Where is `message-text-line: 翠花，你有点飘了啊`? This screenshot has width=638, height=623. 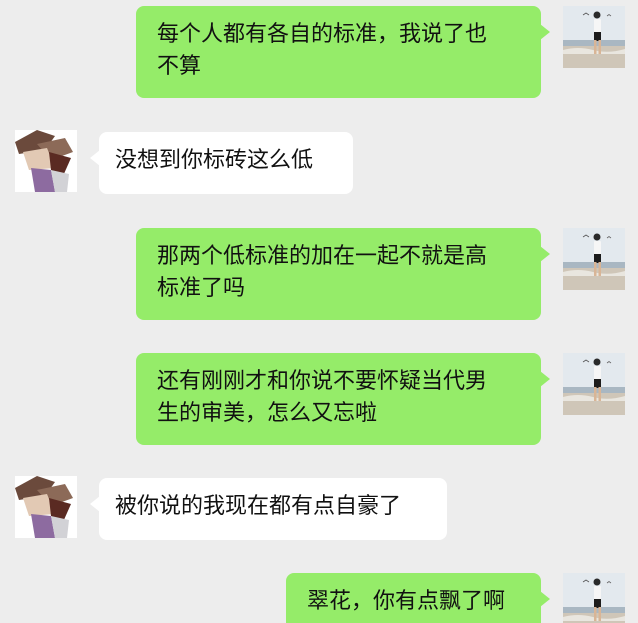 message-text-line: 翠花，你有点飘了啊 is located at coordinates (406, 601).